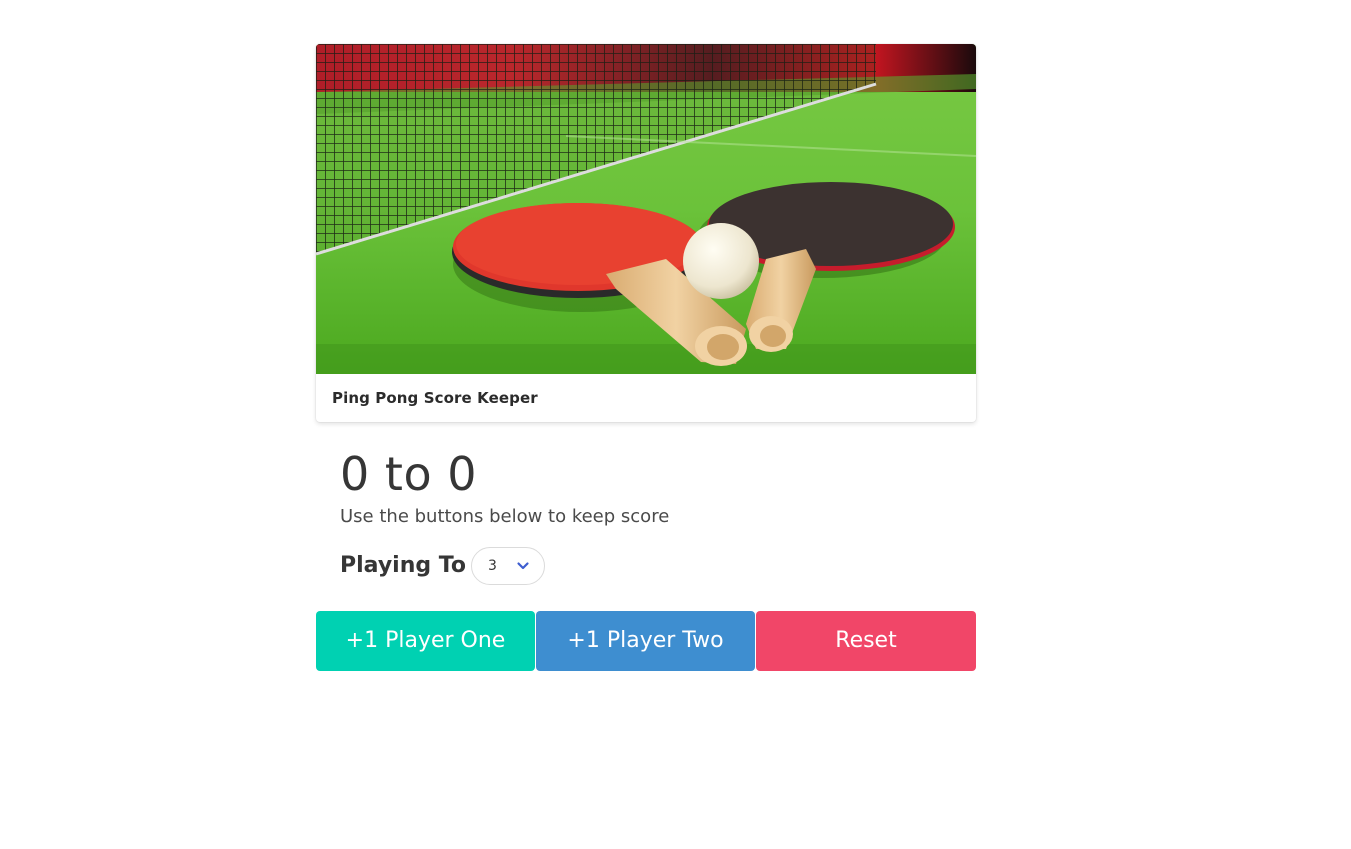 This screenshot has height=849, width=1351. I want to click on score-subtitle: Use the buttons below to keep score, so click(505, 516).